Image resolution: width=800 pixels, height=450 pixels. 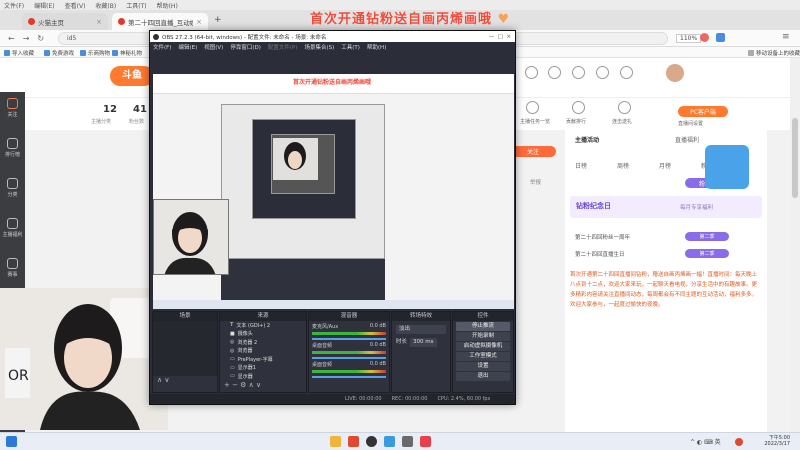 I want to click on account-icon, so click(x=720, y=37).